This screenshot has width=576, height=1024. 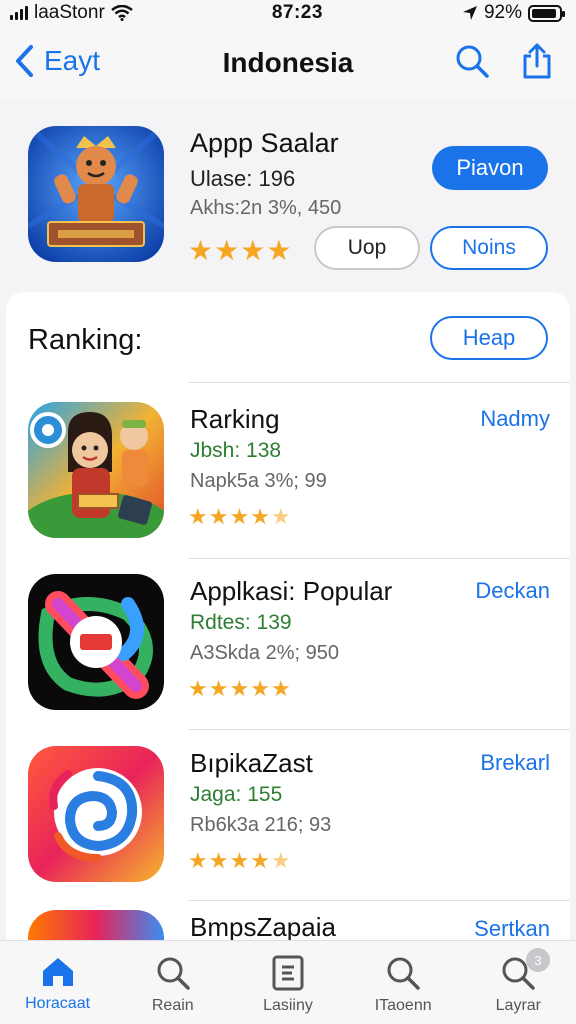 What do you see at coordinates (518, 1005) in the screenshot?
I see `tab-label: Layrar` at bounding box center [518, 1005].